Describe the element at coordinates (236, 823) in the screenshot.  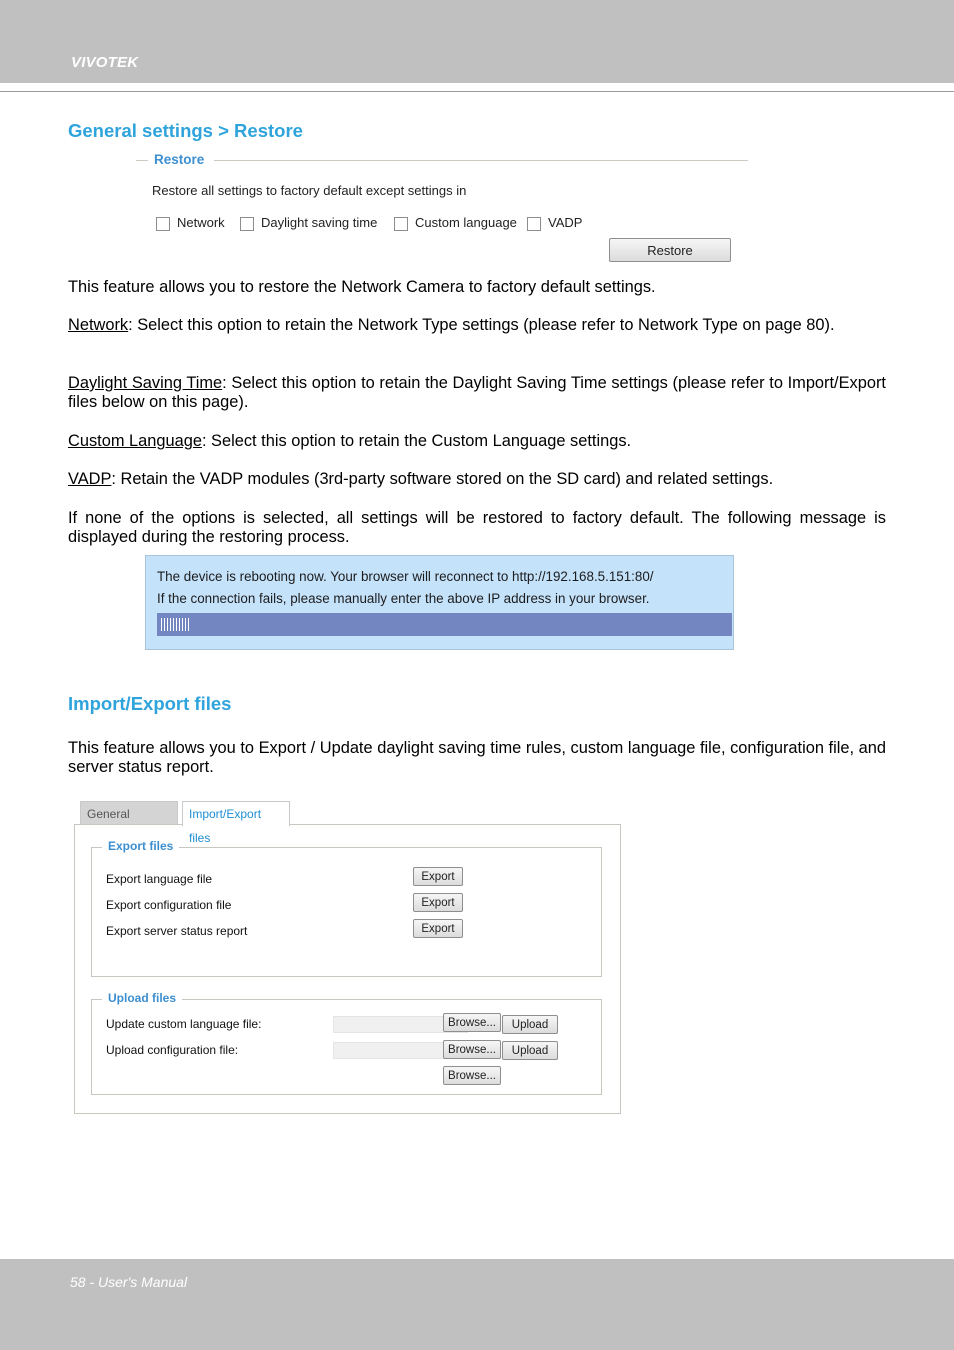
I see `tab-import-export-files: Import/Export files` at that location.